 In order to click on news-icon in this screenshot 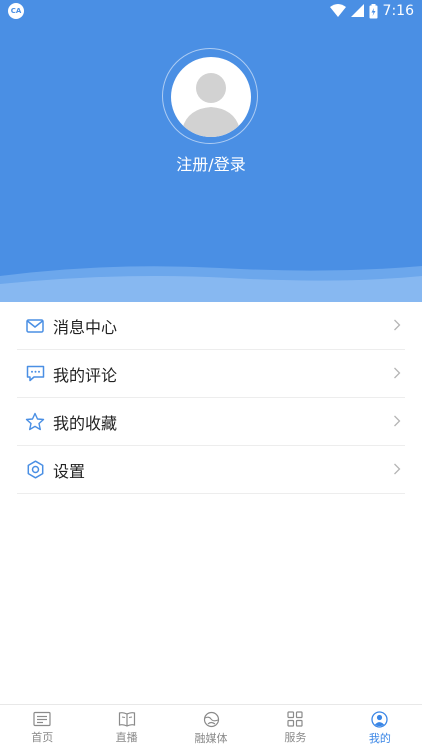, I will do `click(42, 719)`.